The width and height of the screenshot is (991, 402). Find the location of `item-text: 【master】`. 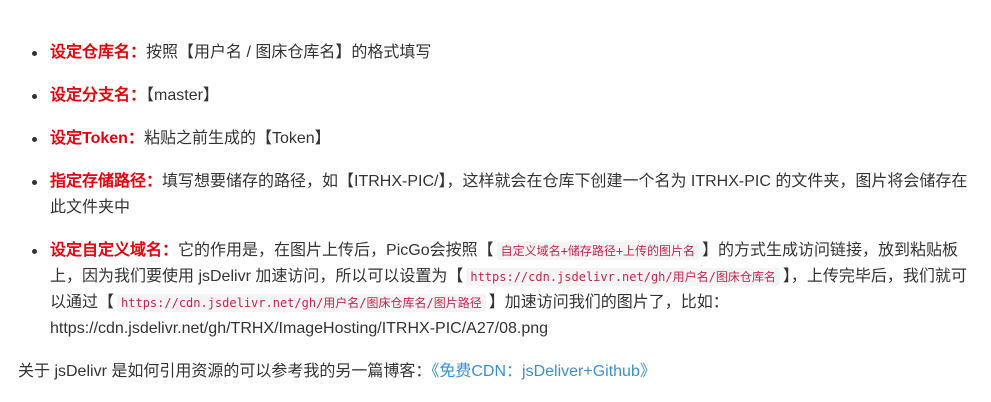

item-text: 【master】 is located at coordinates (182, 95).